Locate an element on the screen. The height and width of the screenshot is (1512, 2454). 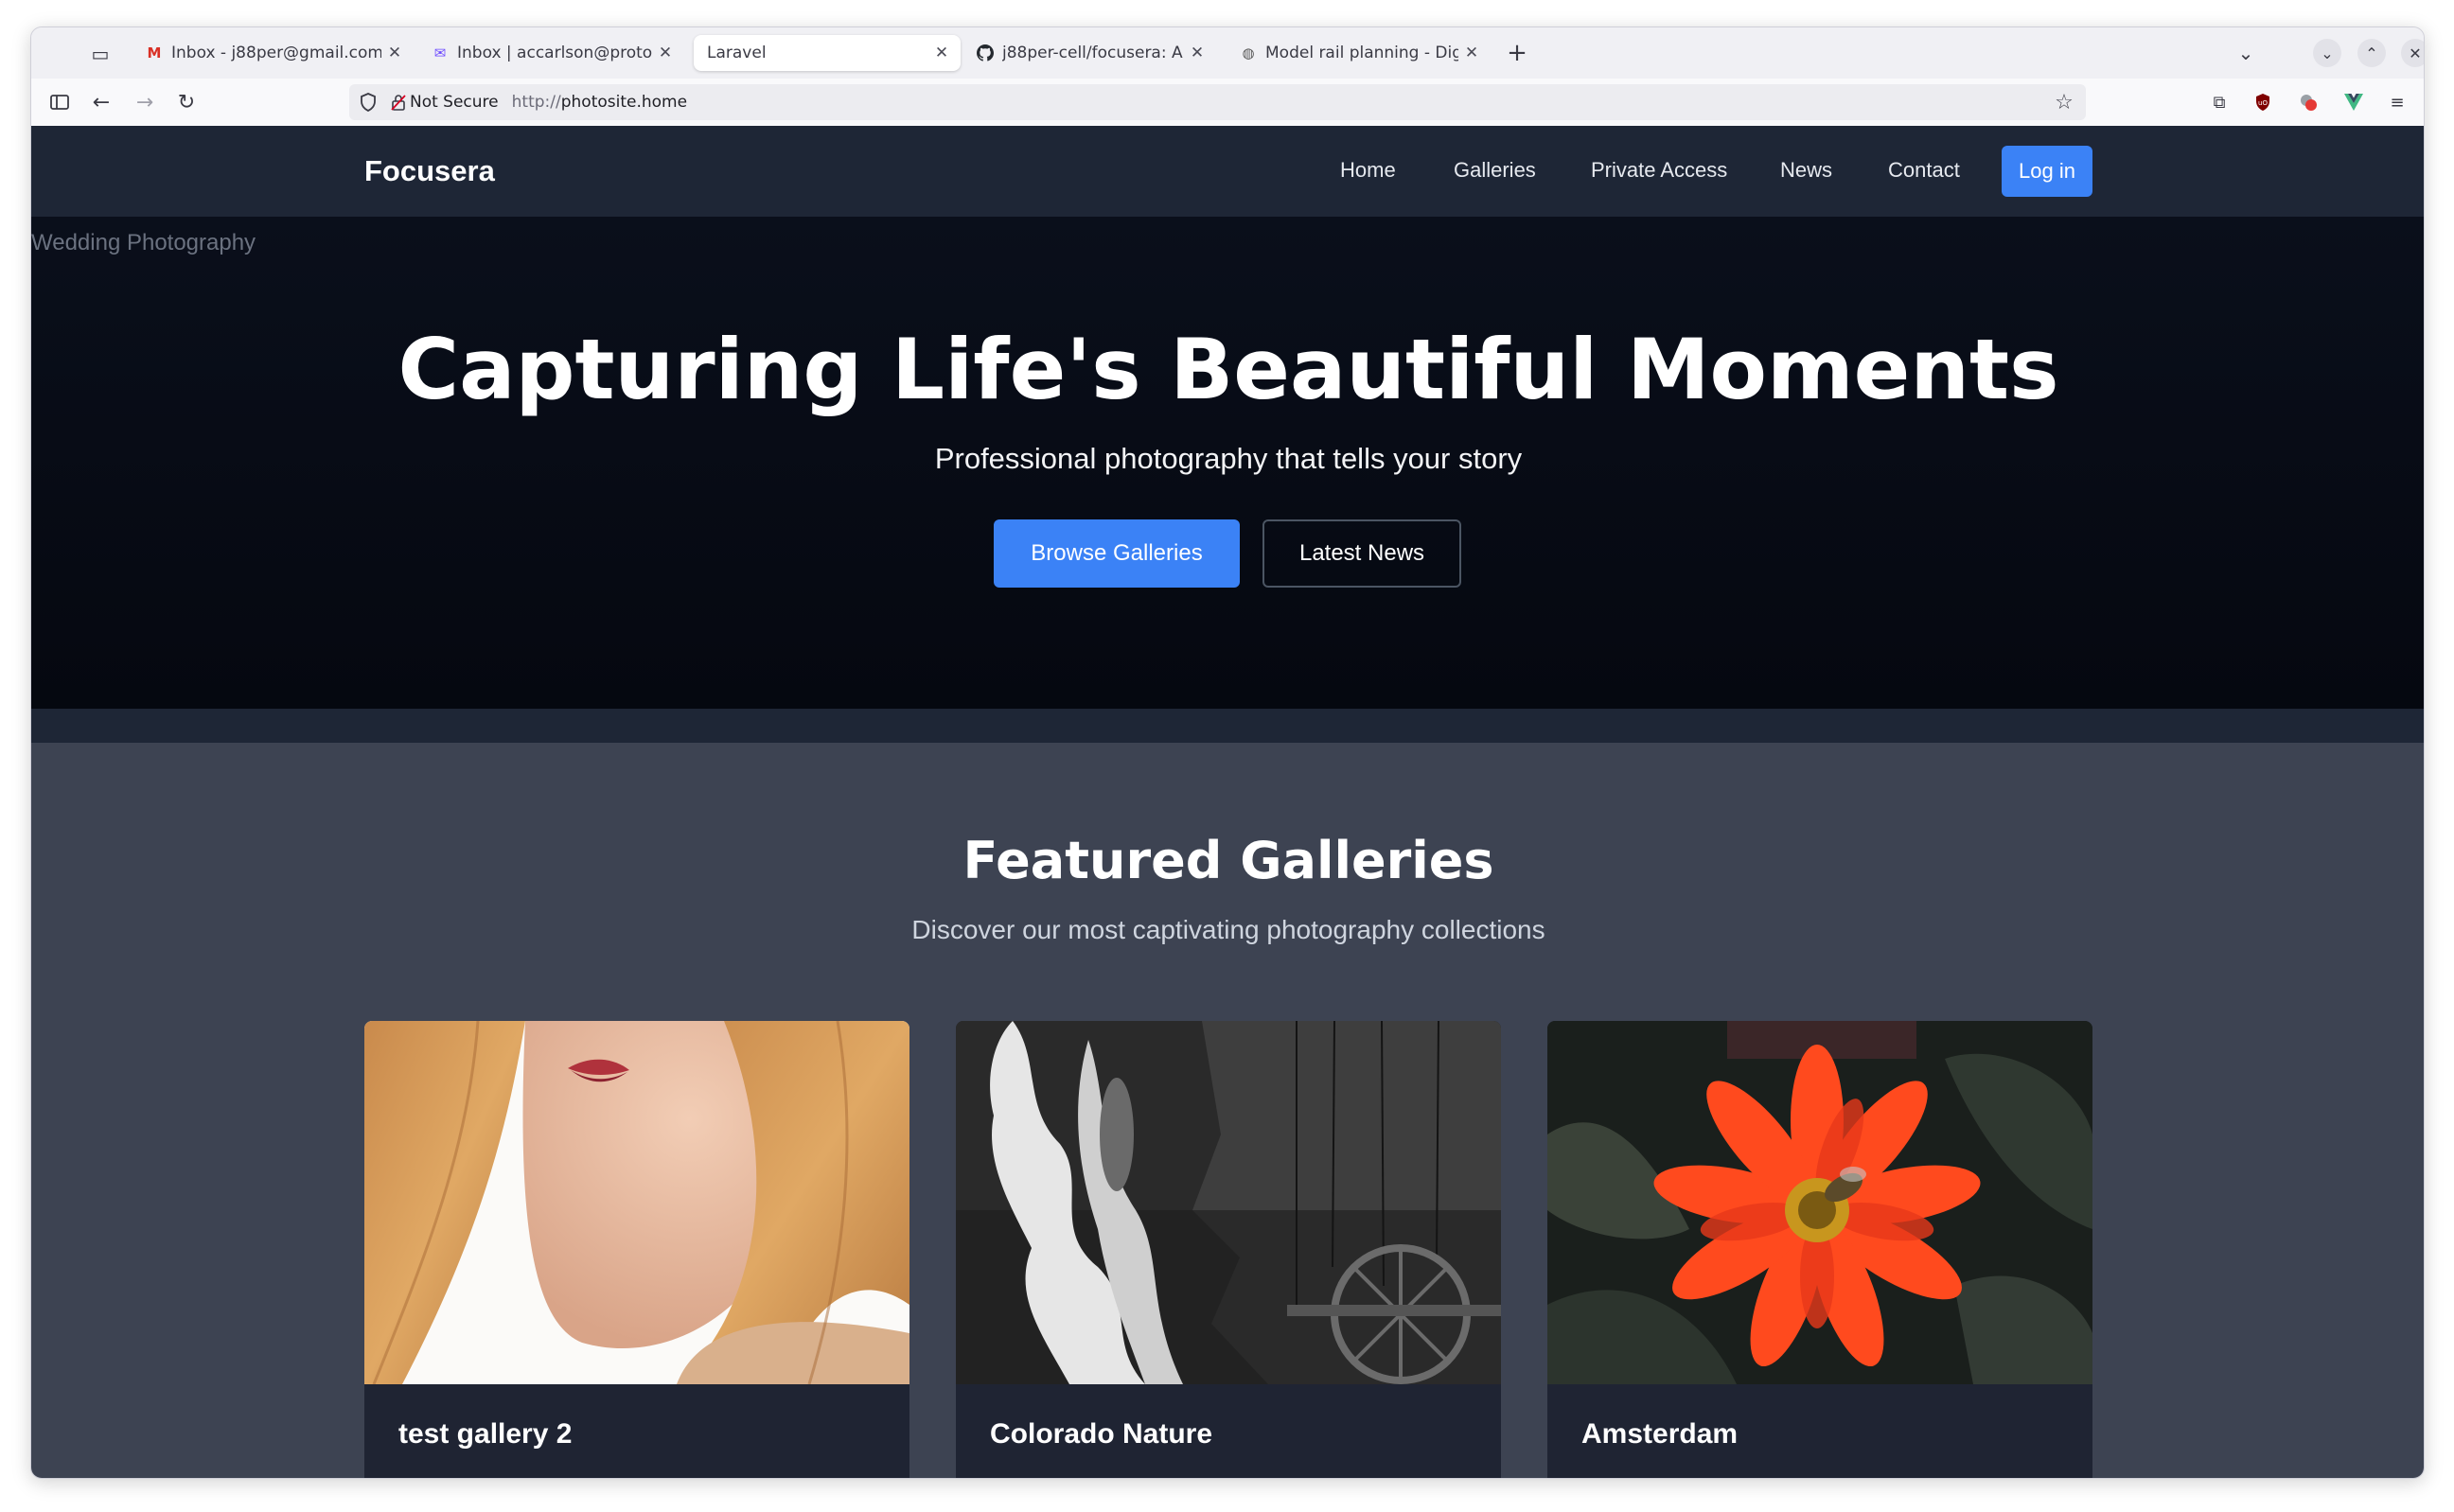
gmail-icon: M is located at coordinates (154, 53).